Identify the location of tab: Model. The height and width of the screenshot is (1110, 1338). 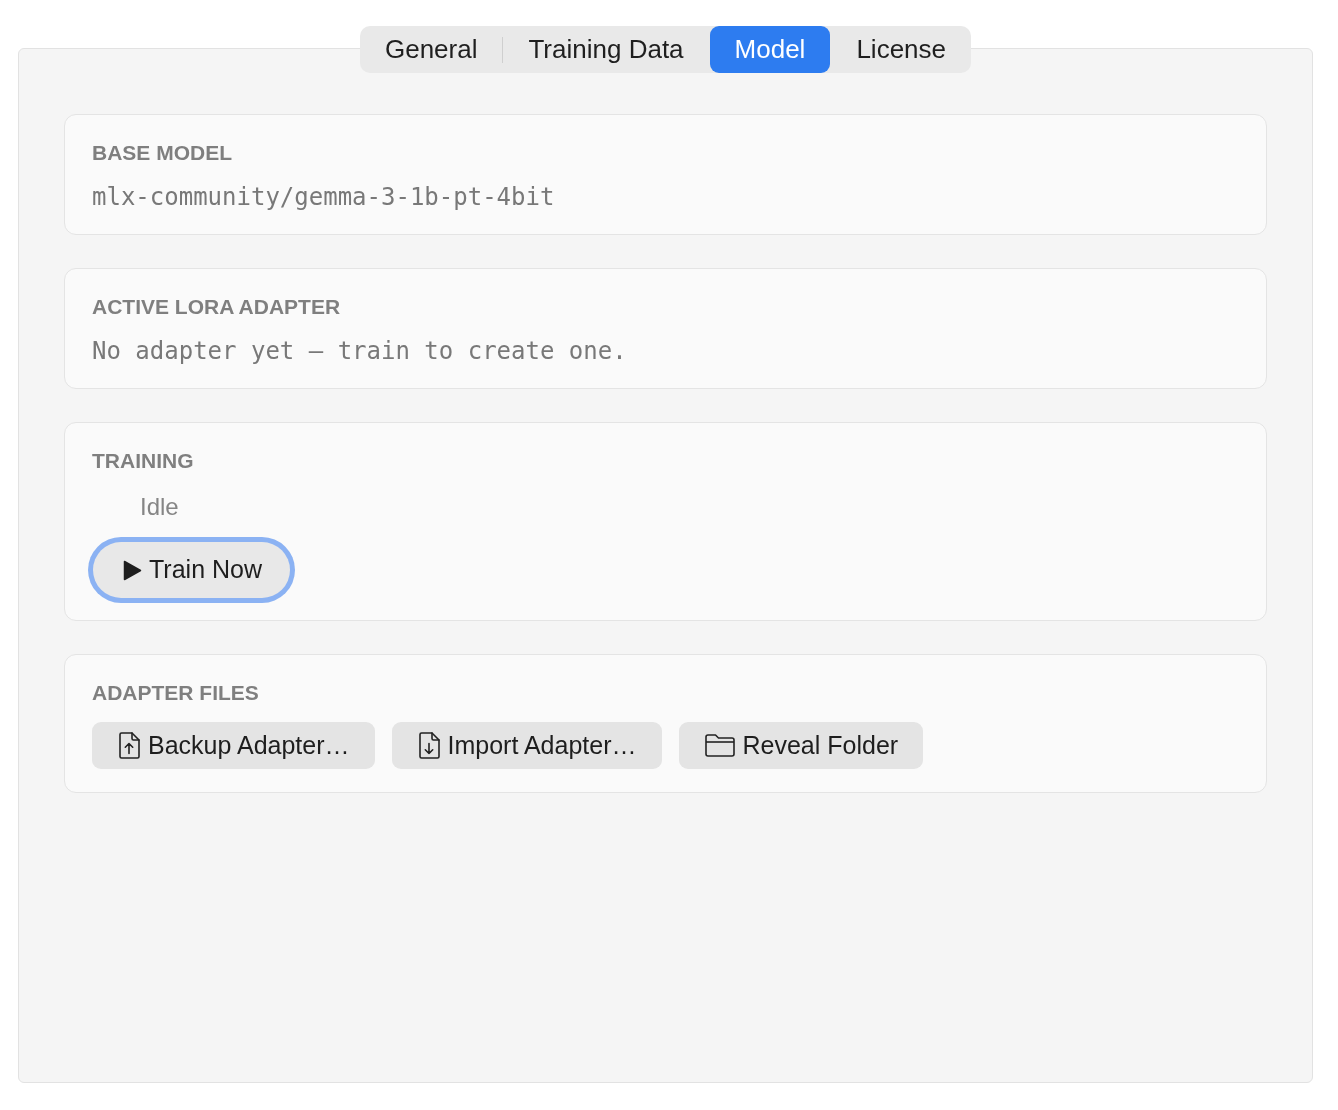
(770, 49).